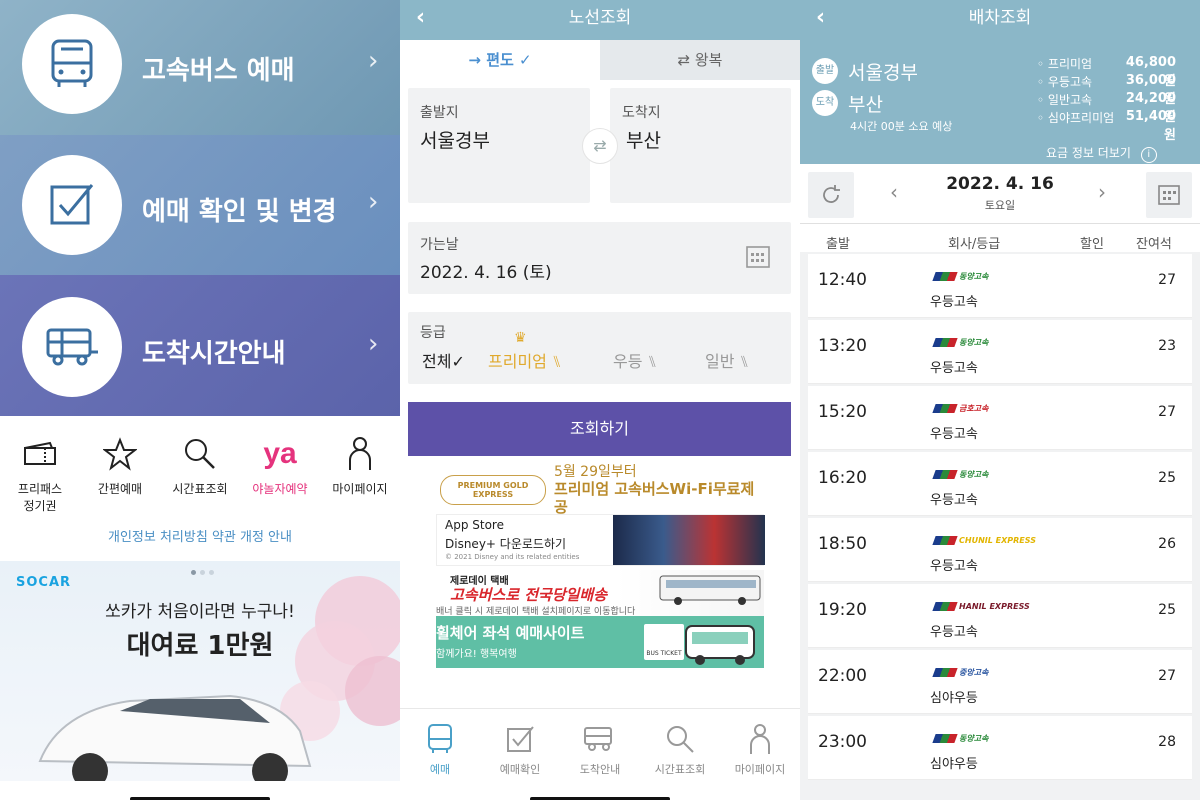 This screenshot has height=800, width=1200. I want to click on wheelchair-ad-sub: 함께가요! 행복여행, so click(476, 654).